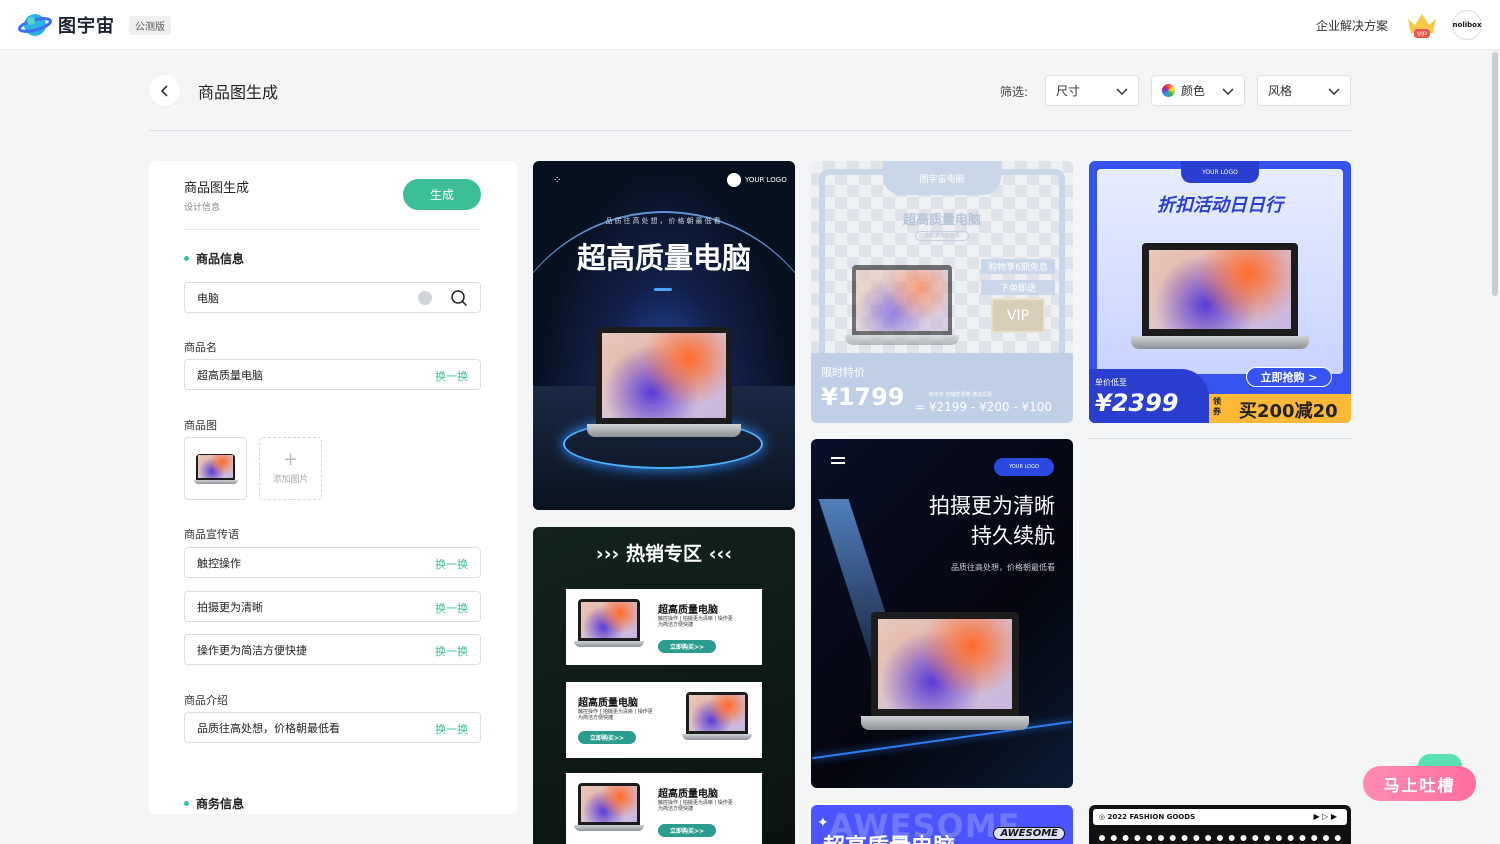 The image size is (1500, 844). Describe the element at coordinates (1068, 91) in the screenshot. I see `size-select-value: 尺寸` at that location.